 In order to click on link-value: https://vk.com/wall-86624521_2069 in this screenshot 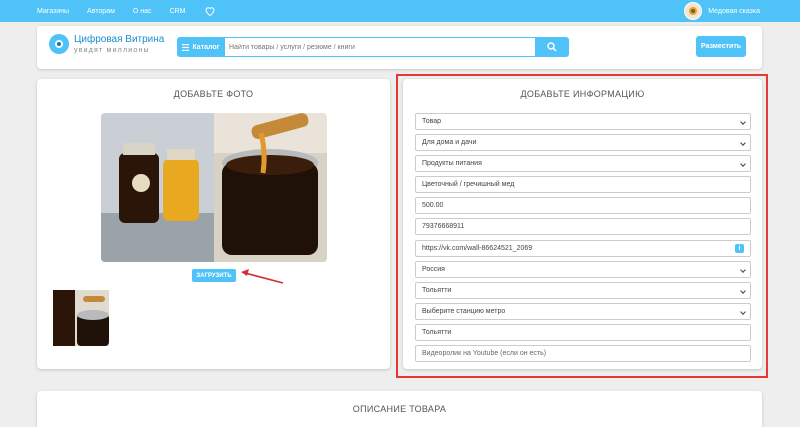, I will do `click(477, 248)`.